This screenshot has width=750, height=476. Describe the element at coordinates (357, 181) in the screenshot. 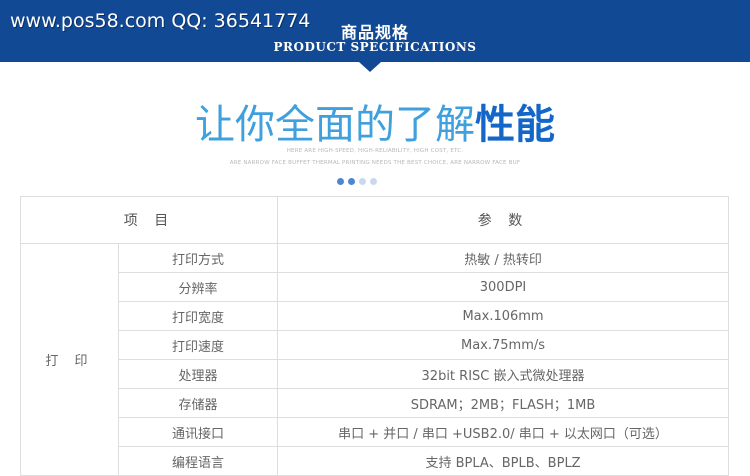

I see `carousel-dots` at that location.